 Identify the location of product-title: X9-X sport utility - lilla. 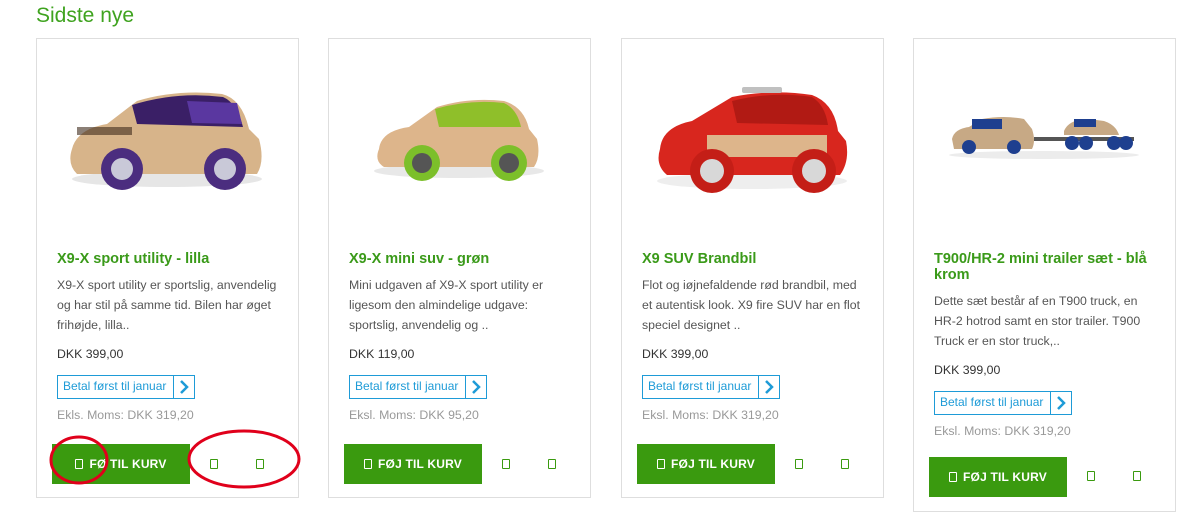
(171, 259).